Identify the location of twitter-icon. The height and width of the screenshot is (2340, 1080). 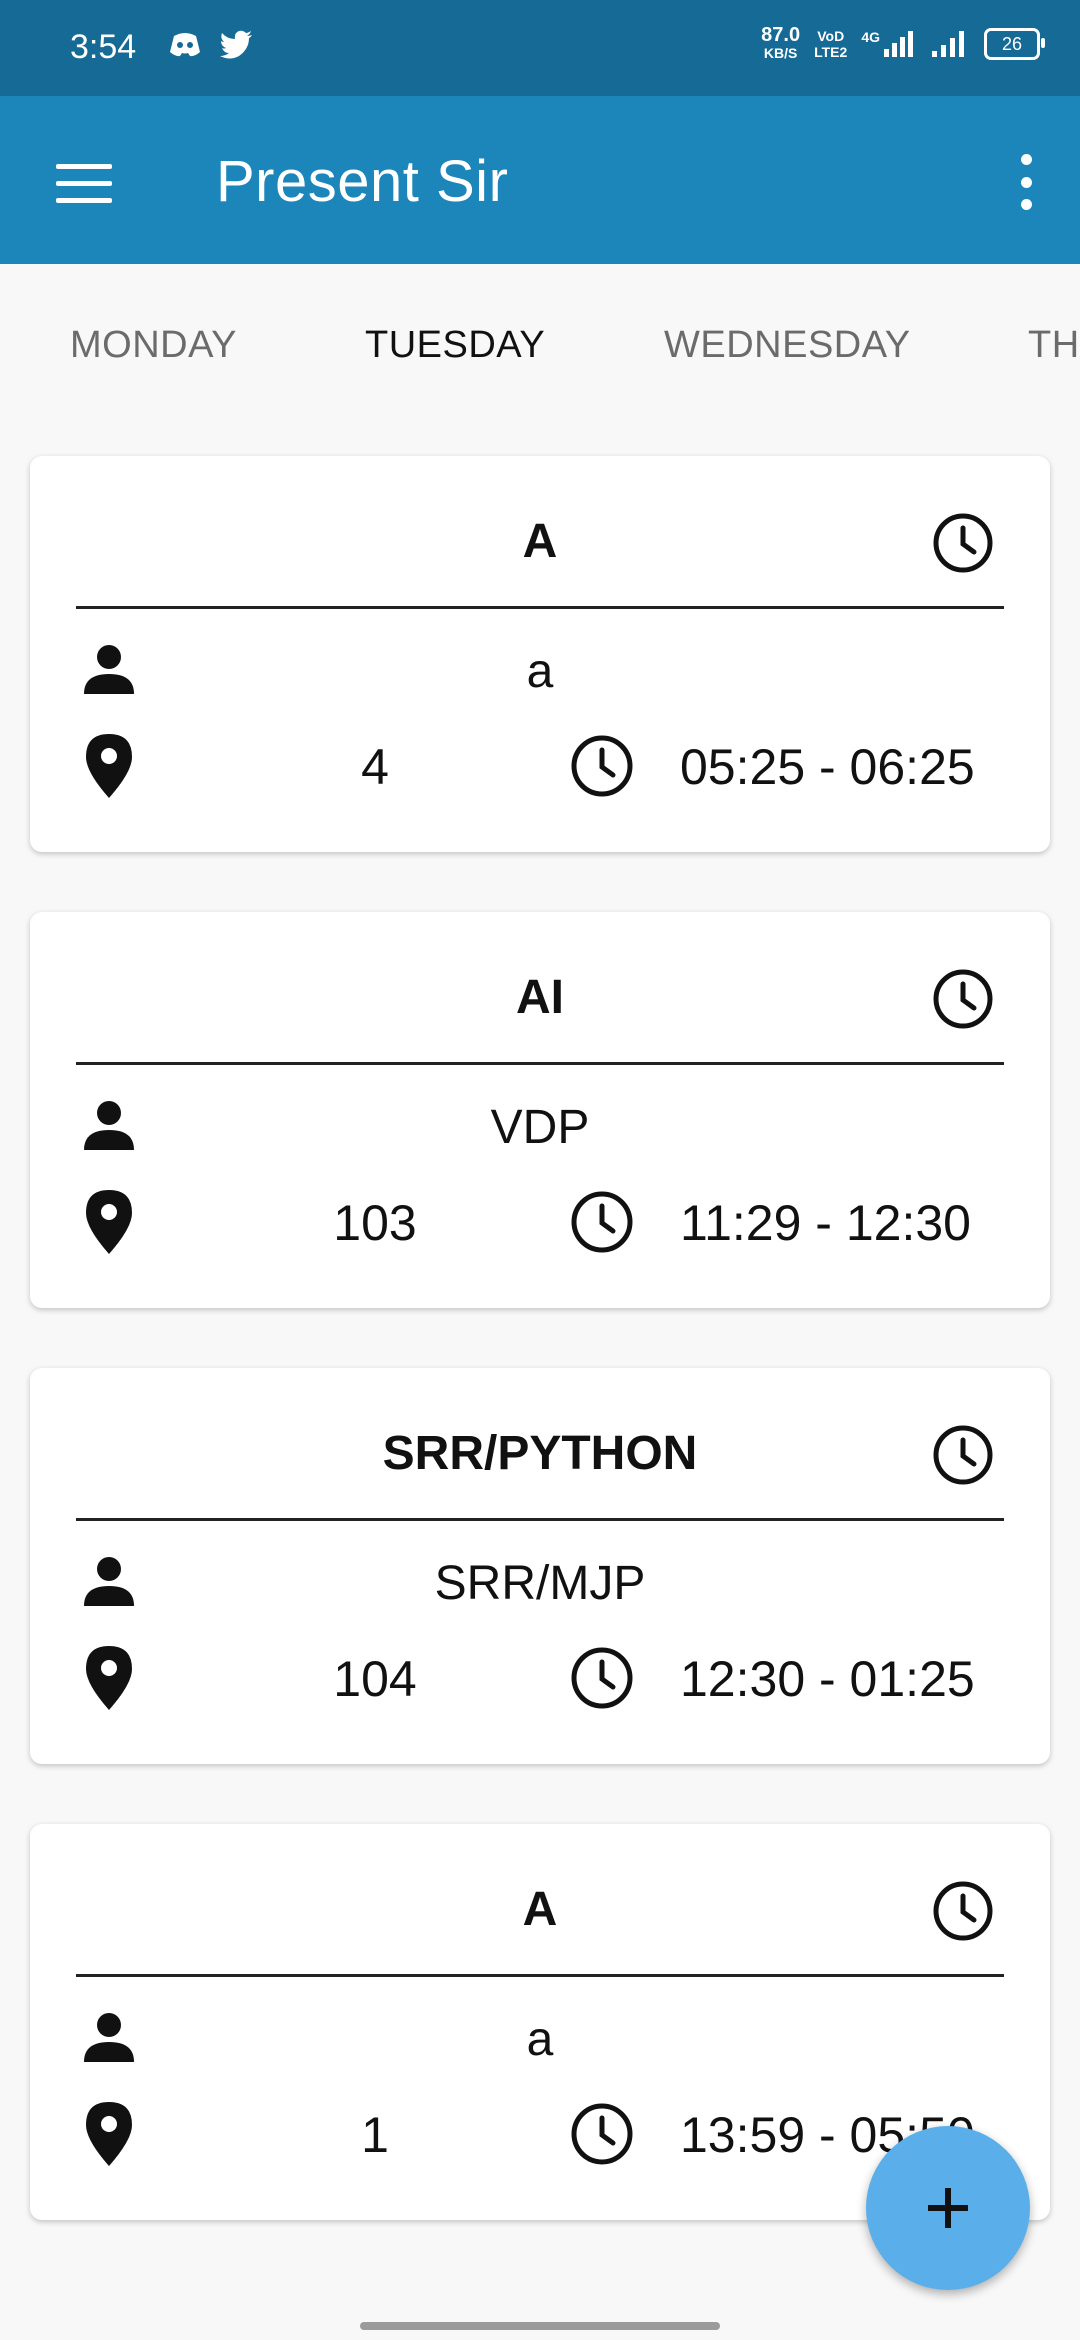
(236, 44).